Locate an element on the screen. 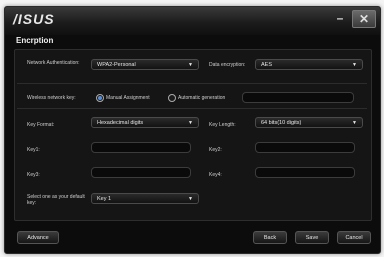 The image size is (384, 257). key-length-label: Key Length: is located at coordinates (222, 125).